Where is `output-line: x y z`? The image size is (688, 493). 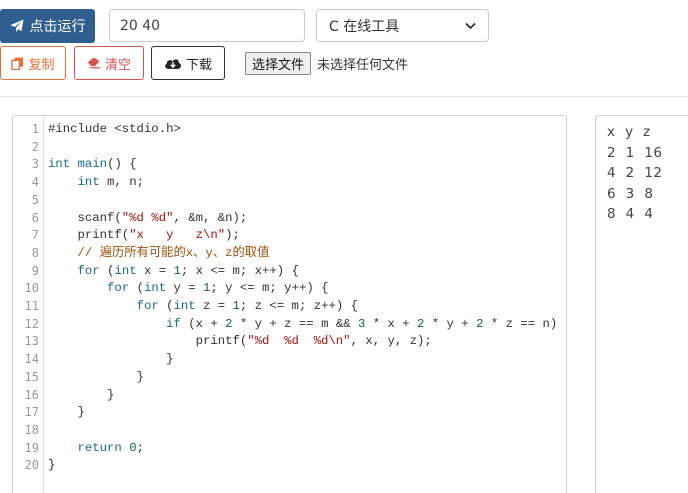 output-line: x y z is located at coordinates (629, 132).